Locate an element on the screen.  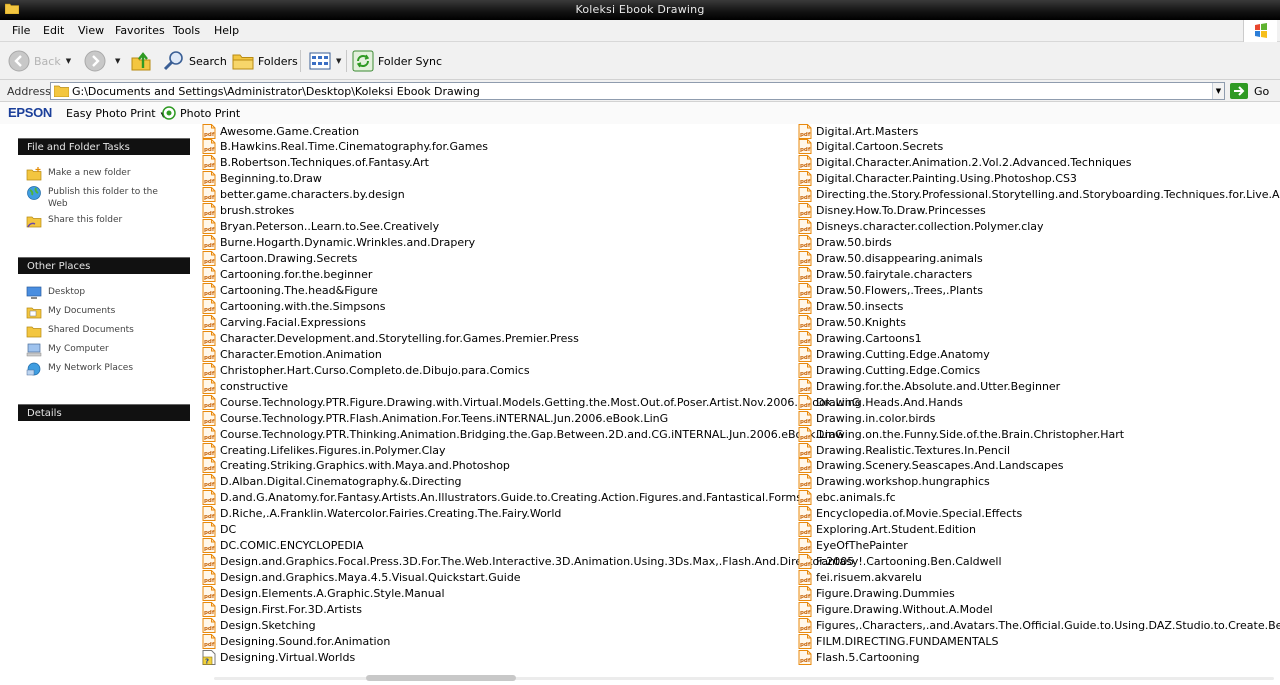
place-my-computer: My Computer is located at coordinates (101, 350).